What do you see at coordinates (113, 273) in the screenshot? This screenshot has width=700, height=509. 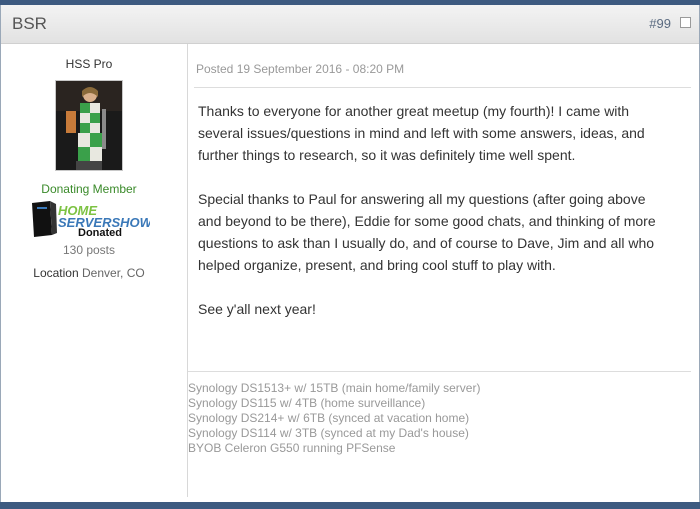 I see `location-value: Denver, CO` at bounding box center [113, 273].